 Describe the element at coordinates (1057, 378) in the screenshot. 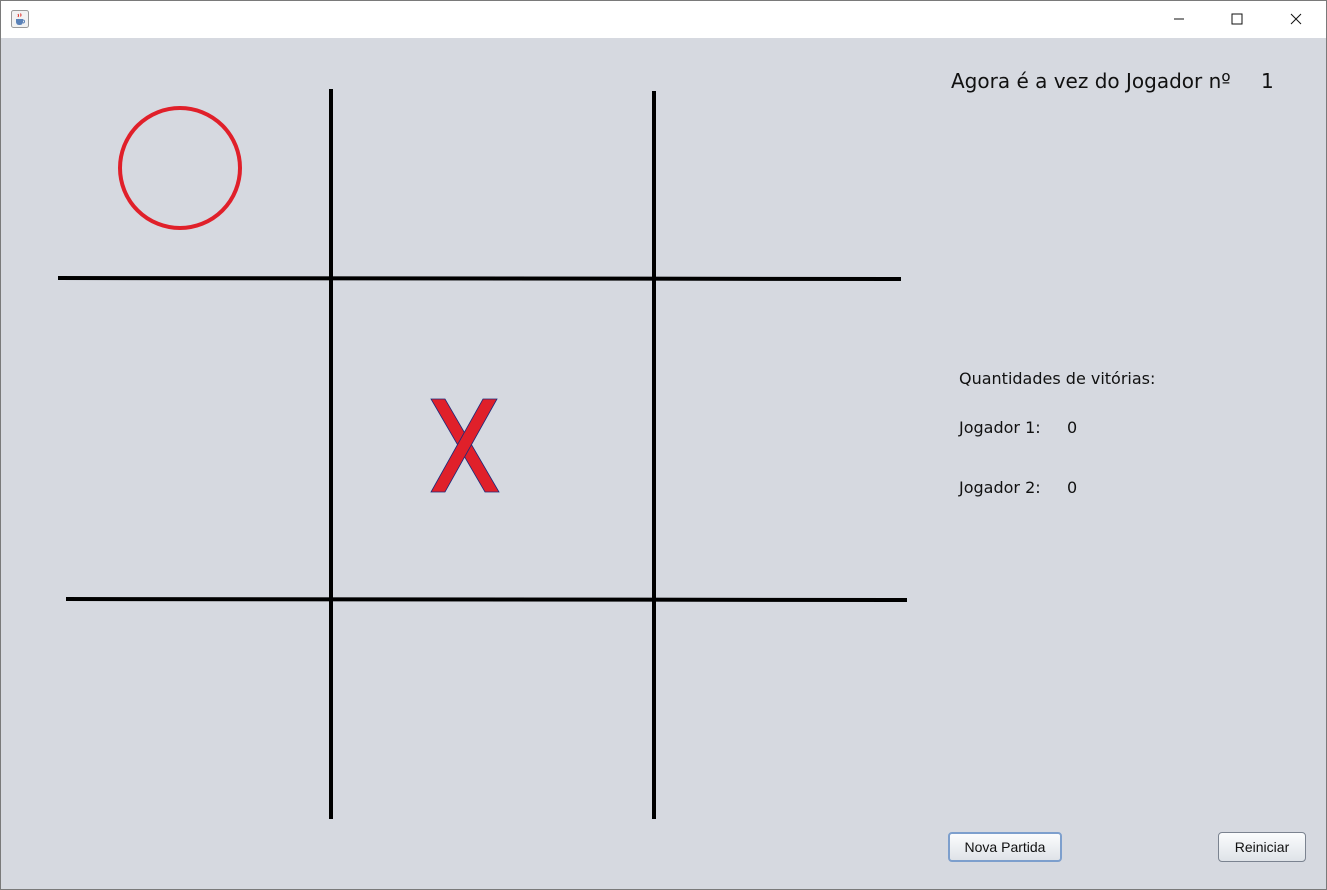

I see `wins-title: Quantidades de vitórias:` at that location.